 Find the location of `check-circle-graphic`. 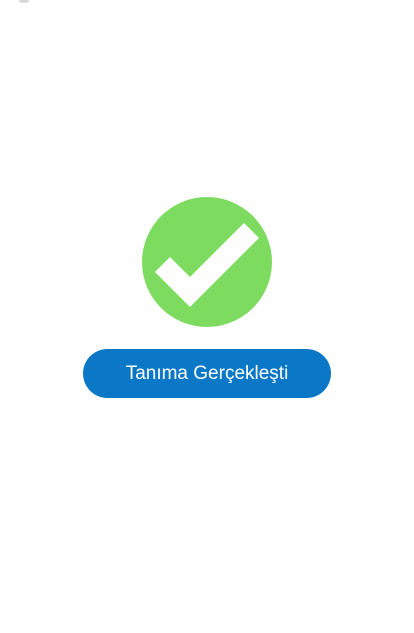

check-circle-graphic is located at coordinates (207, 262).